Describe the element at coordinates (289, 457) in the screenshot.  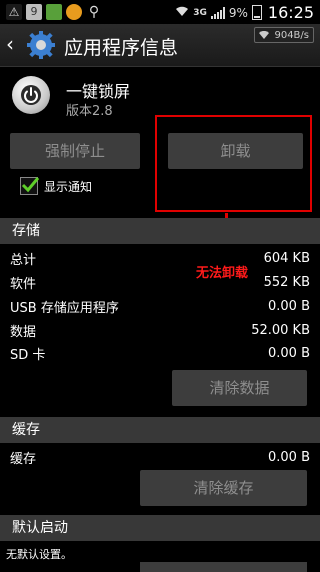
I see `cache-row-value: 0.00 B` at that location.